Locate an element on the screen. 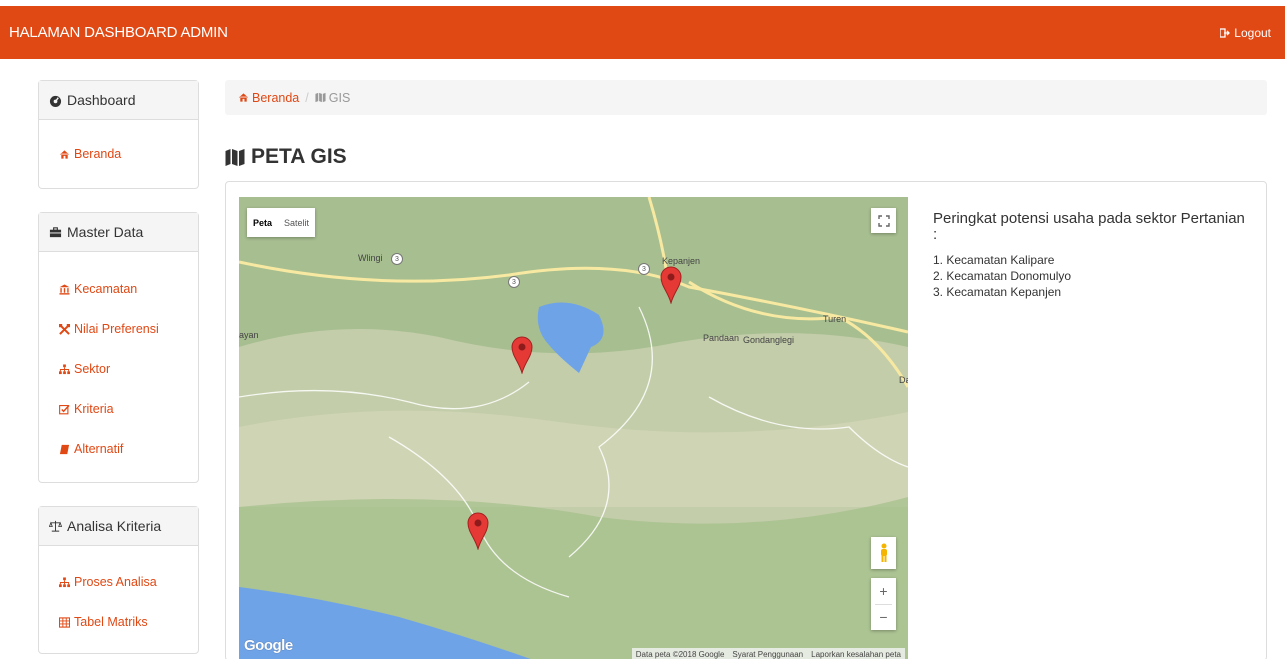 The height and width of the screenshot is (659, 1285). logout-link: Logout is located at coordinates (1245, 33).